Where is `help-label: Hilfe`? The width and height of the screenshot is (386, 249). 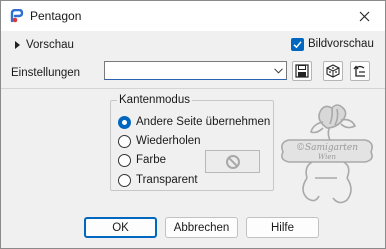
help-label: Hilfe is located at coordinates (282, 227).